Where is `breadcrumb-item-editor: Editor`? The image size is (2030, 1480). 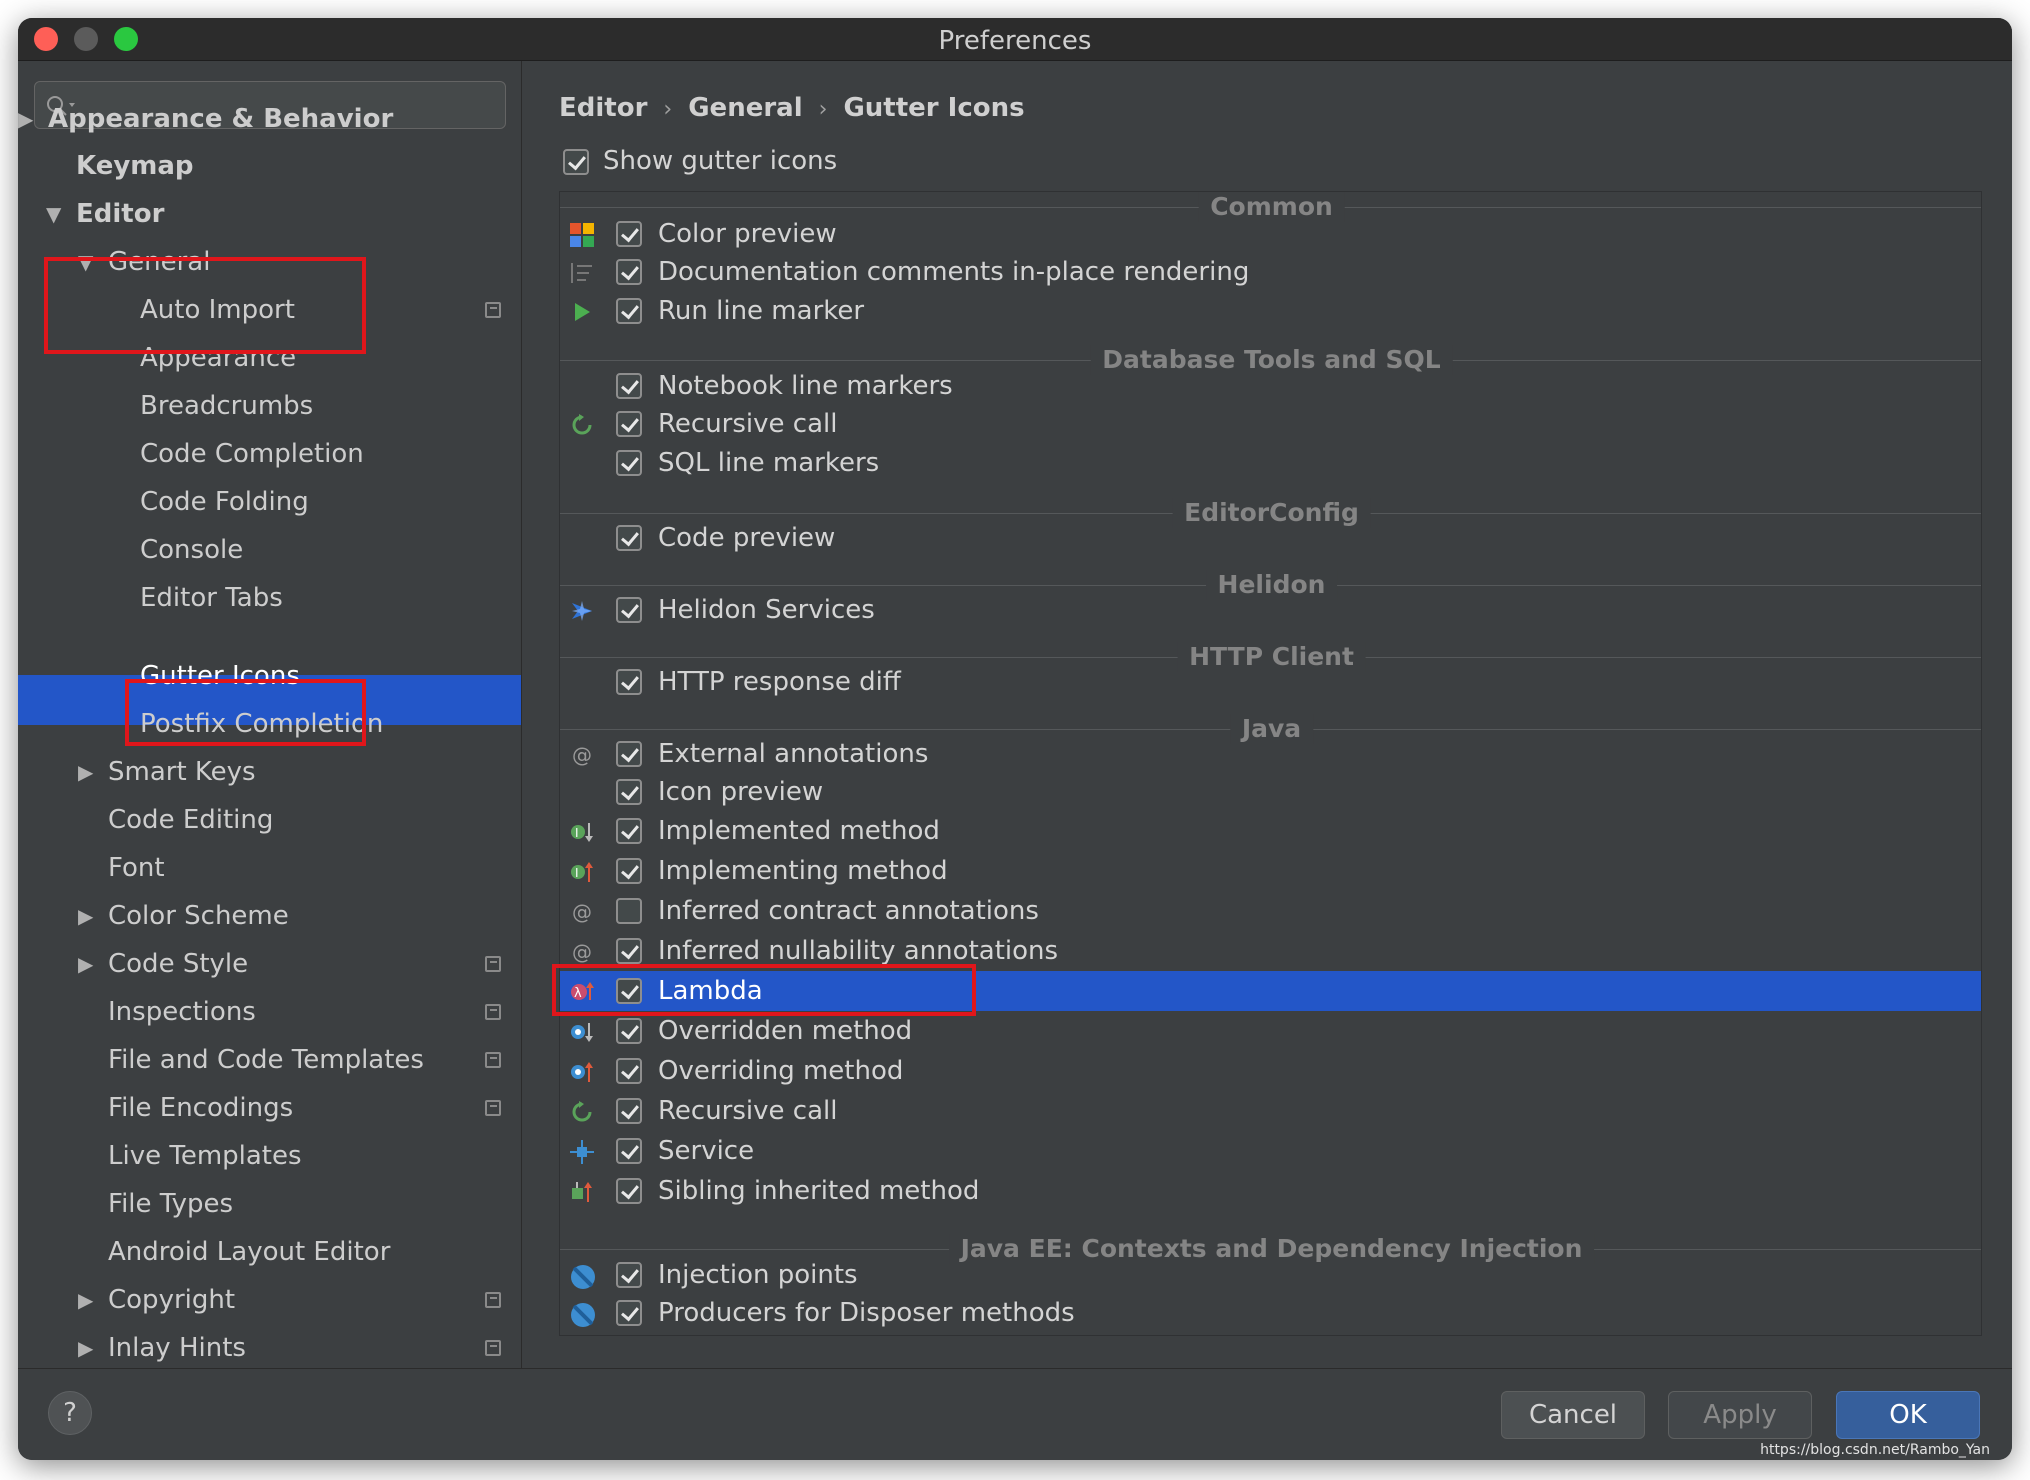
breadcrumb-item-editor: Editor is located at coordinates (603, 108).